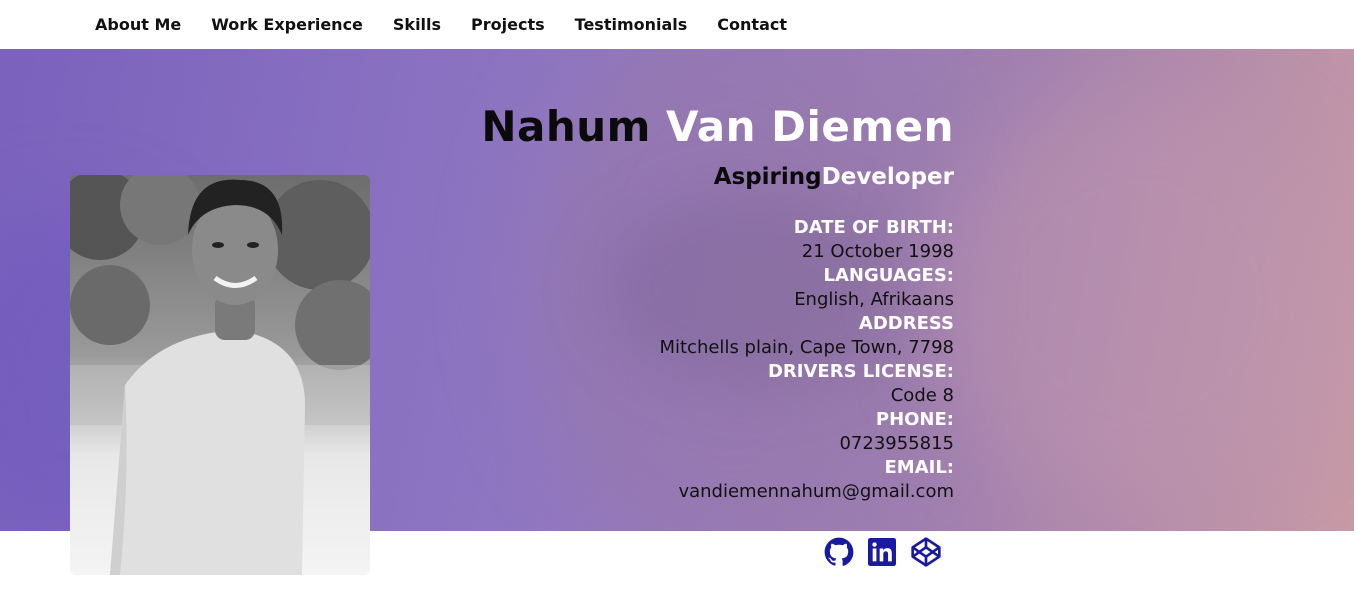 Image resolution: width=1354 pixels, height=593 pixels. Describe the element at coordinates (922, 395) in the screenshot. I see `detail-value-license: Code 8` at that location.